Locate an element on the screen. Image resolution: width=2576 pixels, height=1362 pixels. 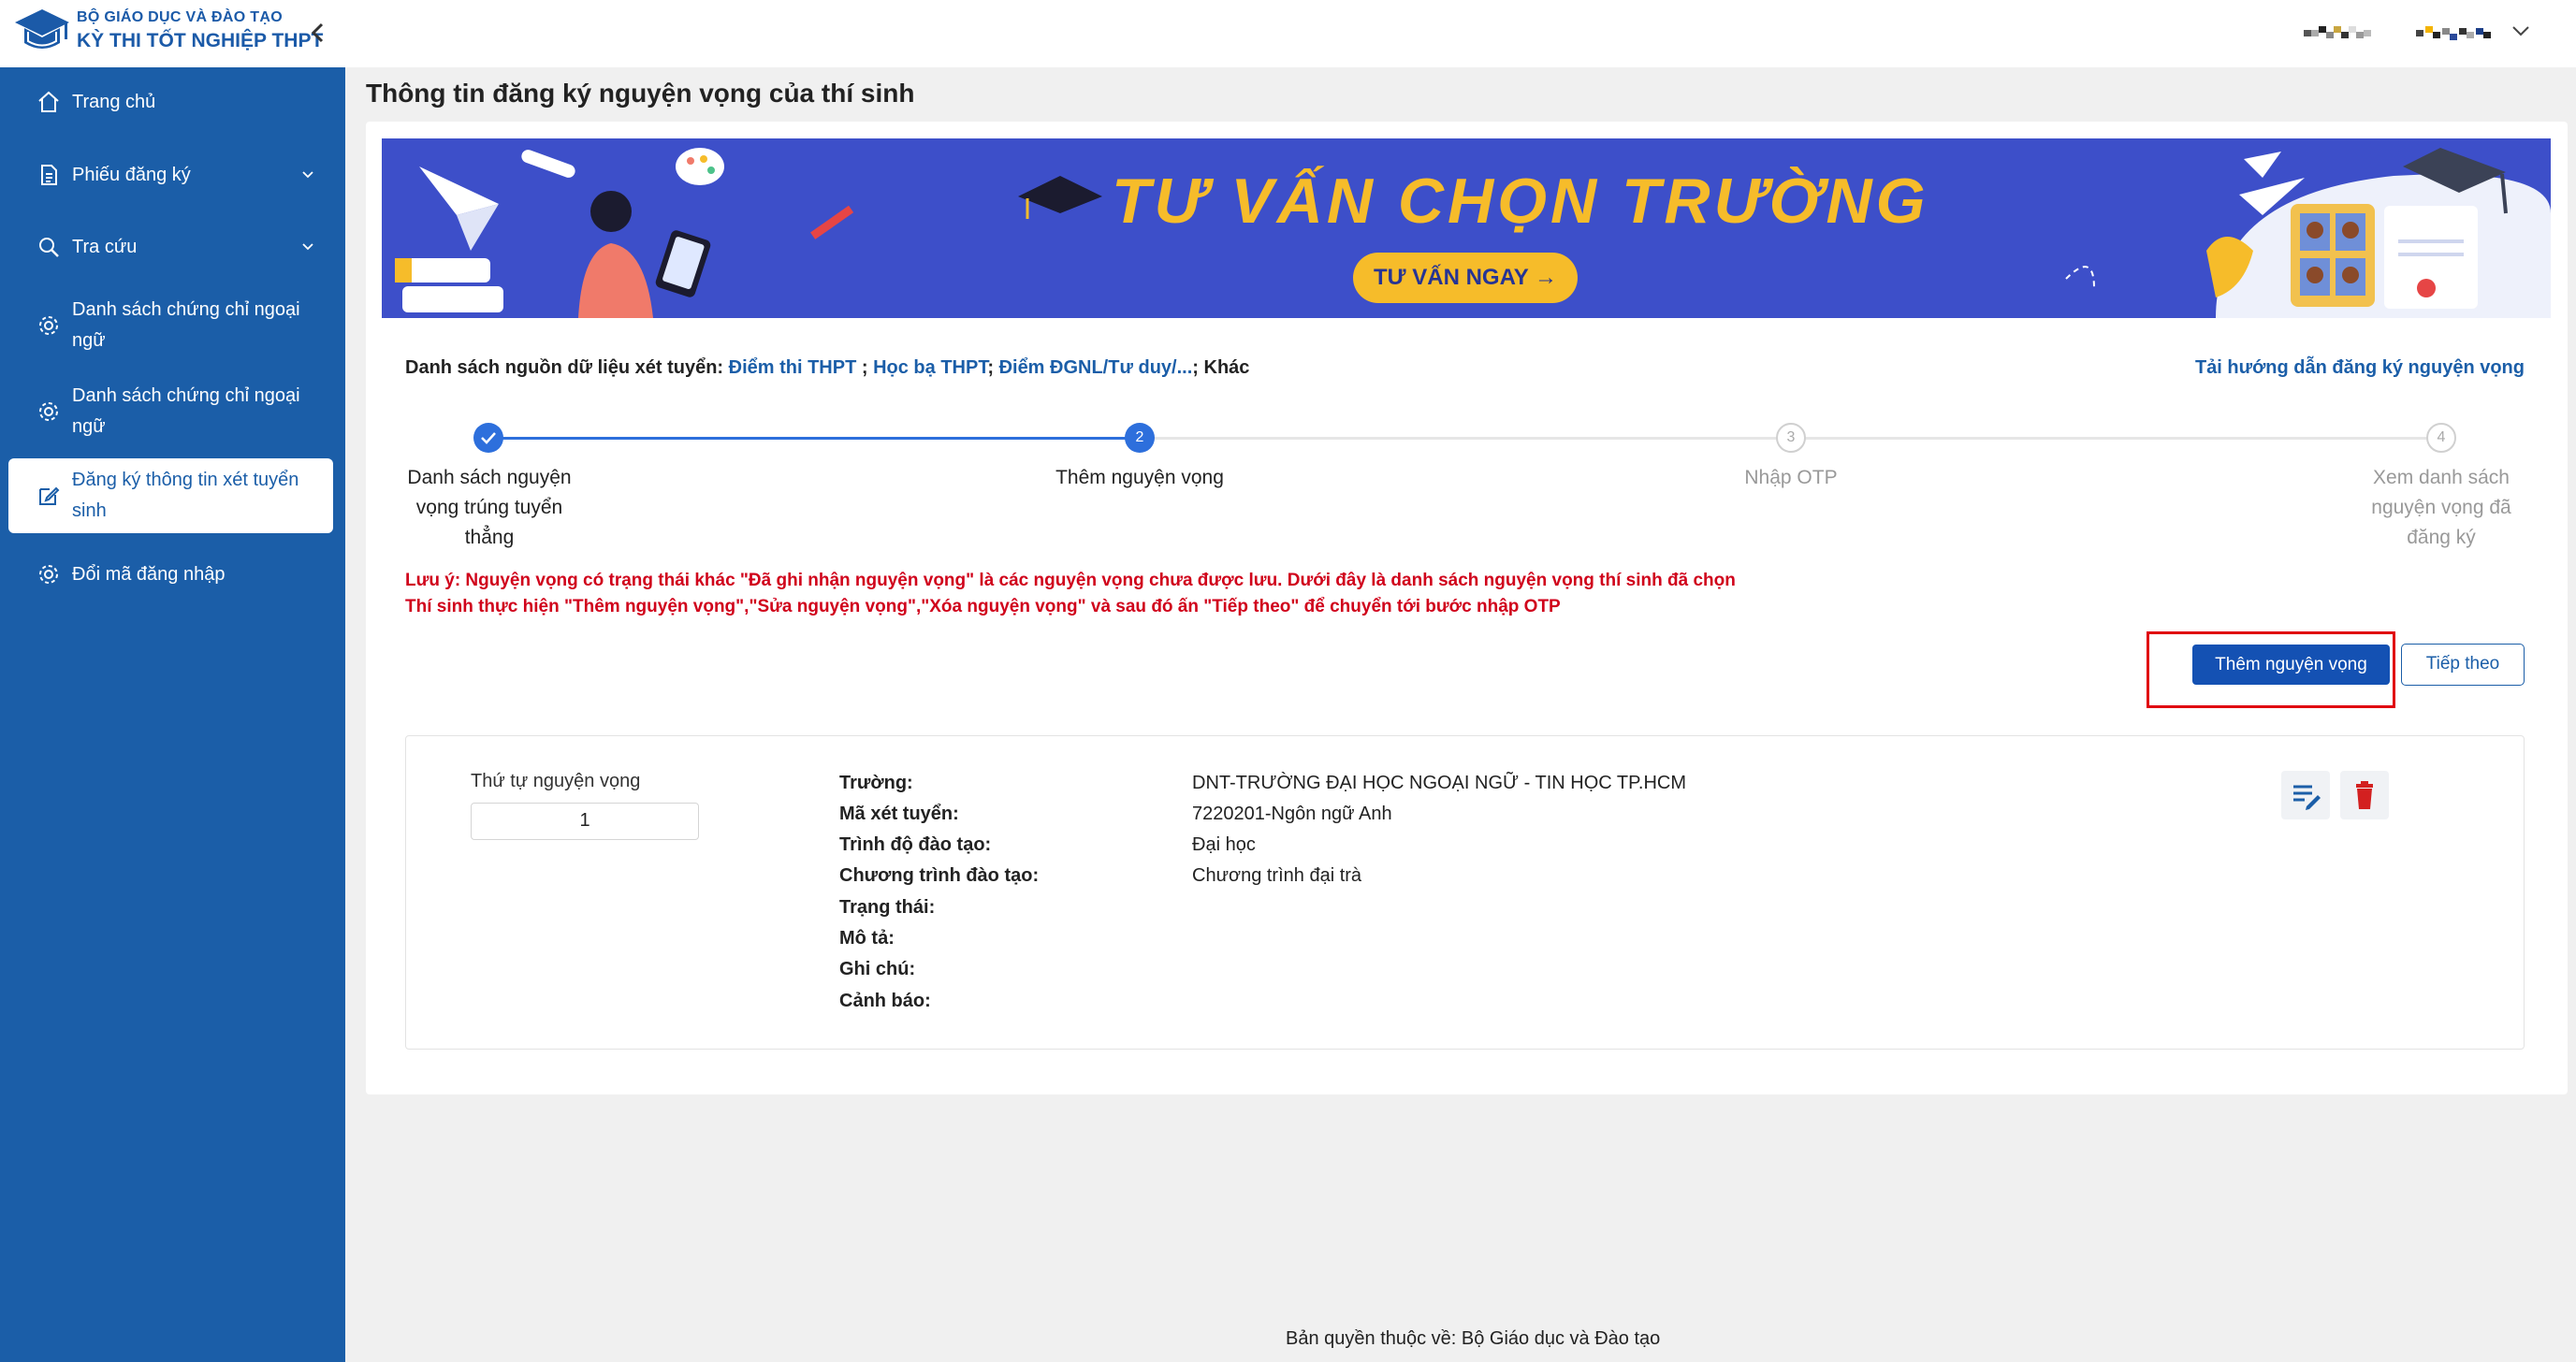
field-label: Trình độ đào tạo: is located at coordinates (915, 845).